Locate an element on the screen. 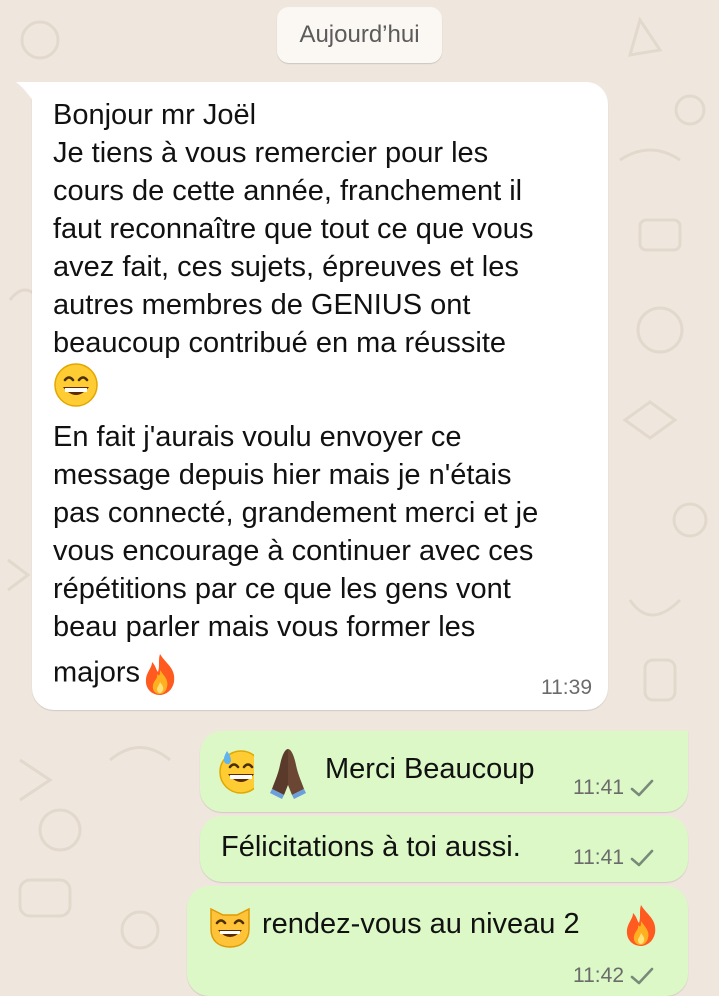  message-meta: 11:42 is located at coordinates (613, 976).